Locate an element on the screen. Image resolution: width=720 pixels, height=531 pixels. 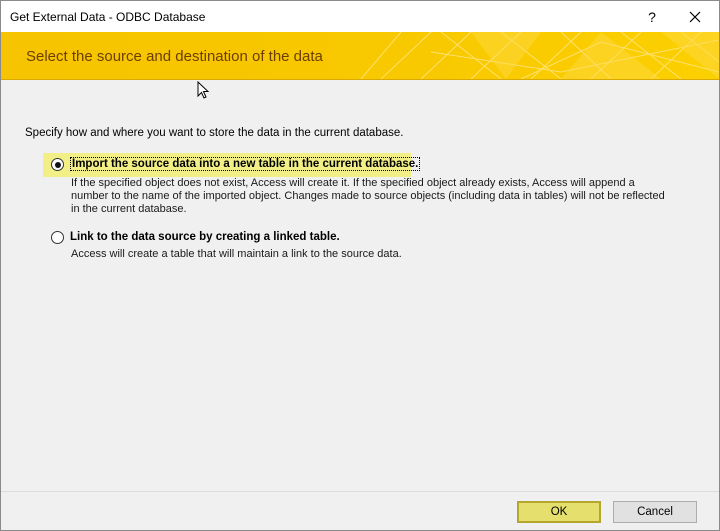
mouse-pointer-icon is located at coordinates (203, 90).